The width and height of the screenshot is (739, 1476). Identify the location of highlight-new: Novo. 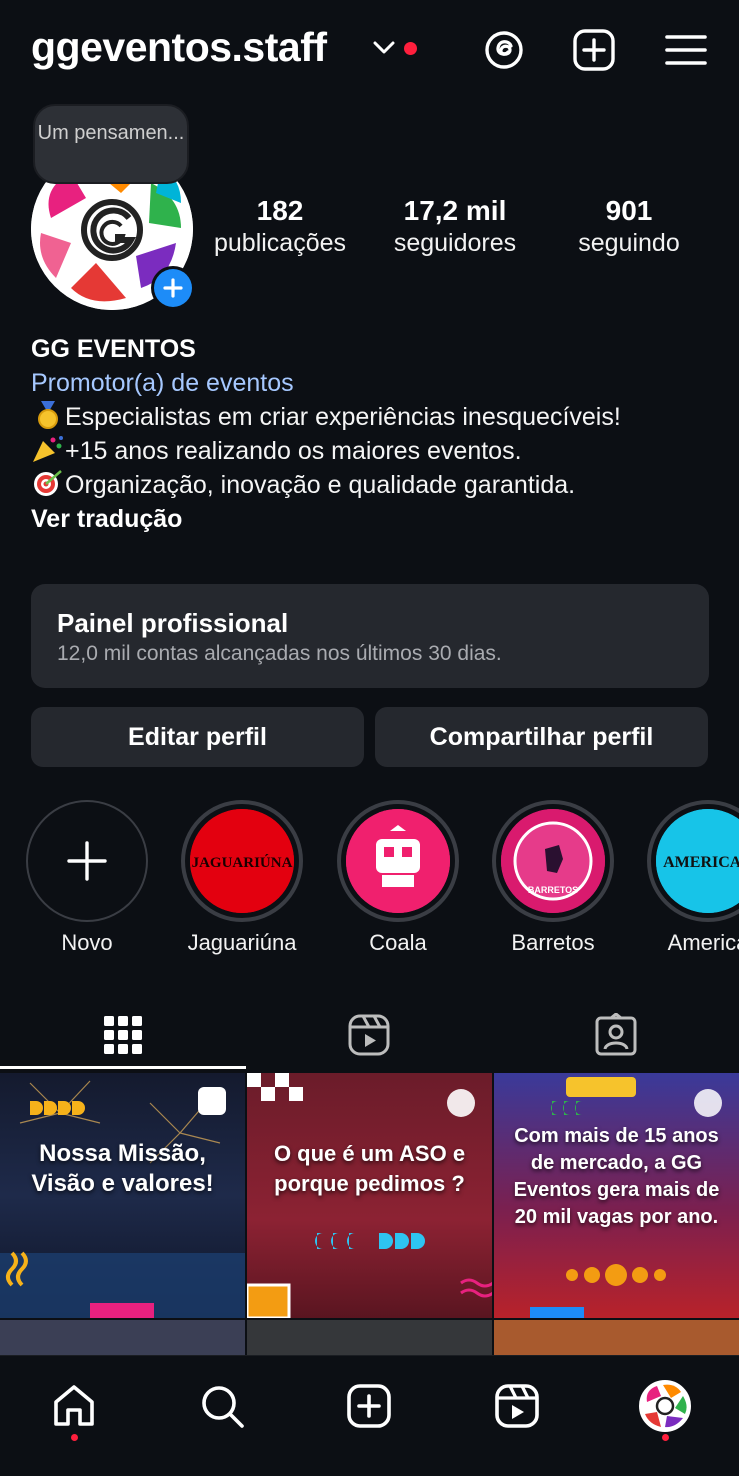
(87, 878).